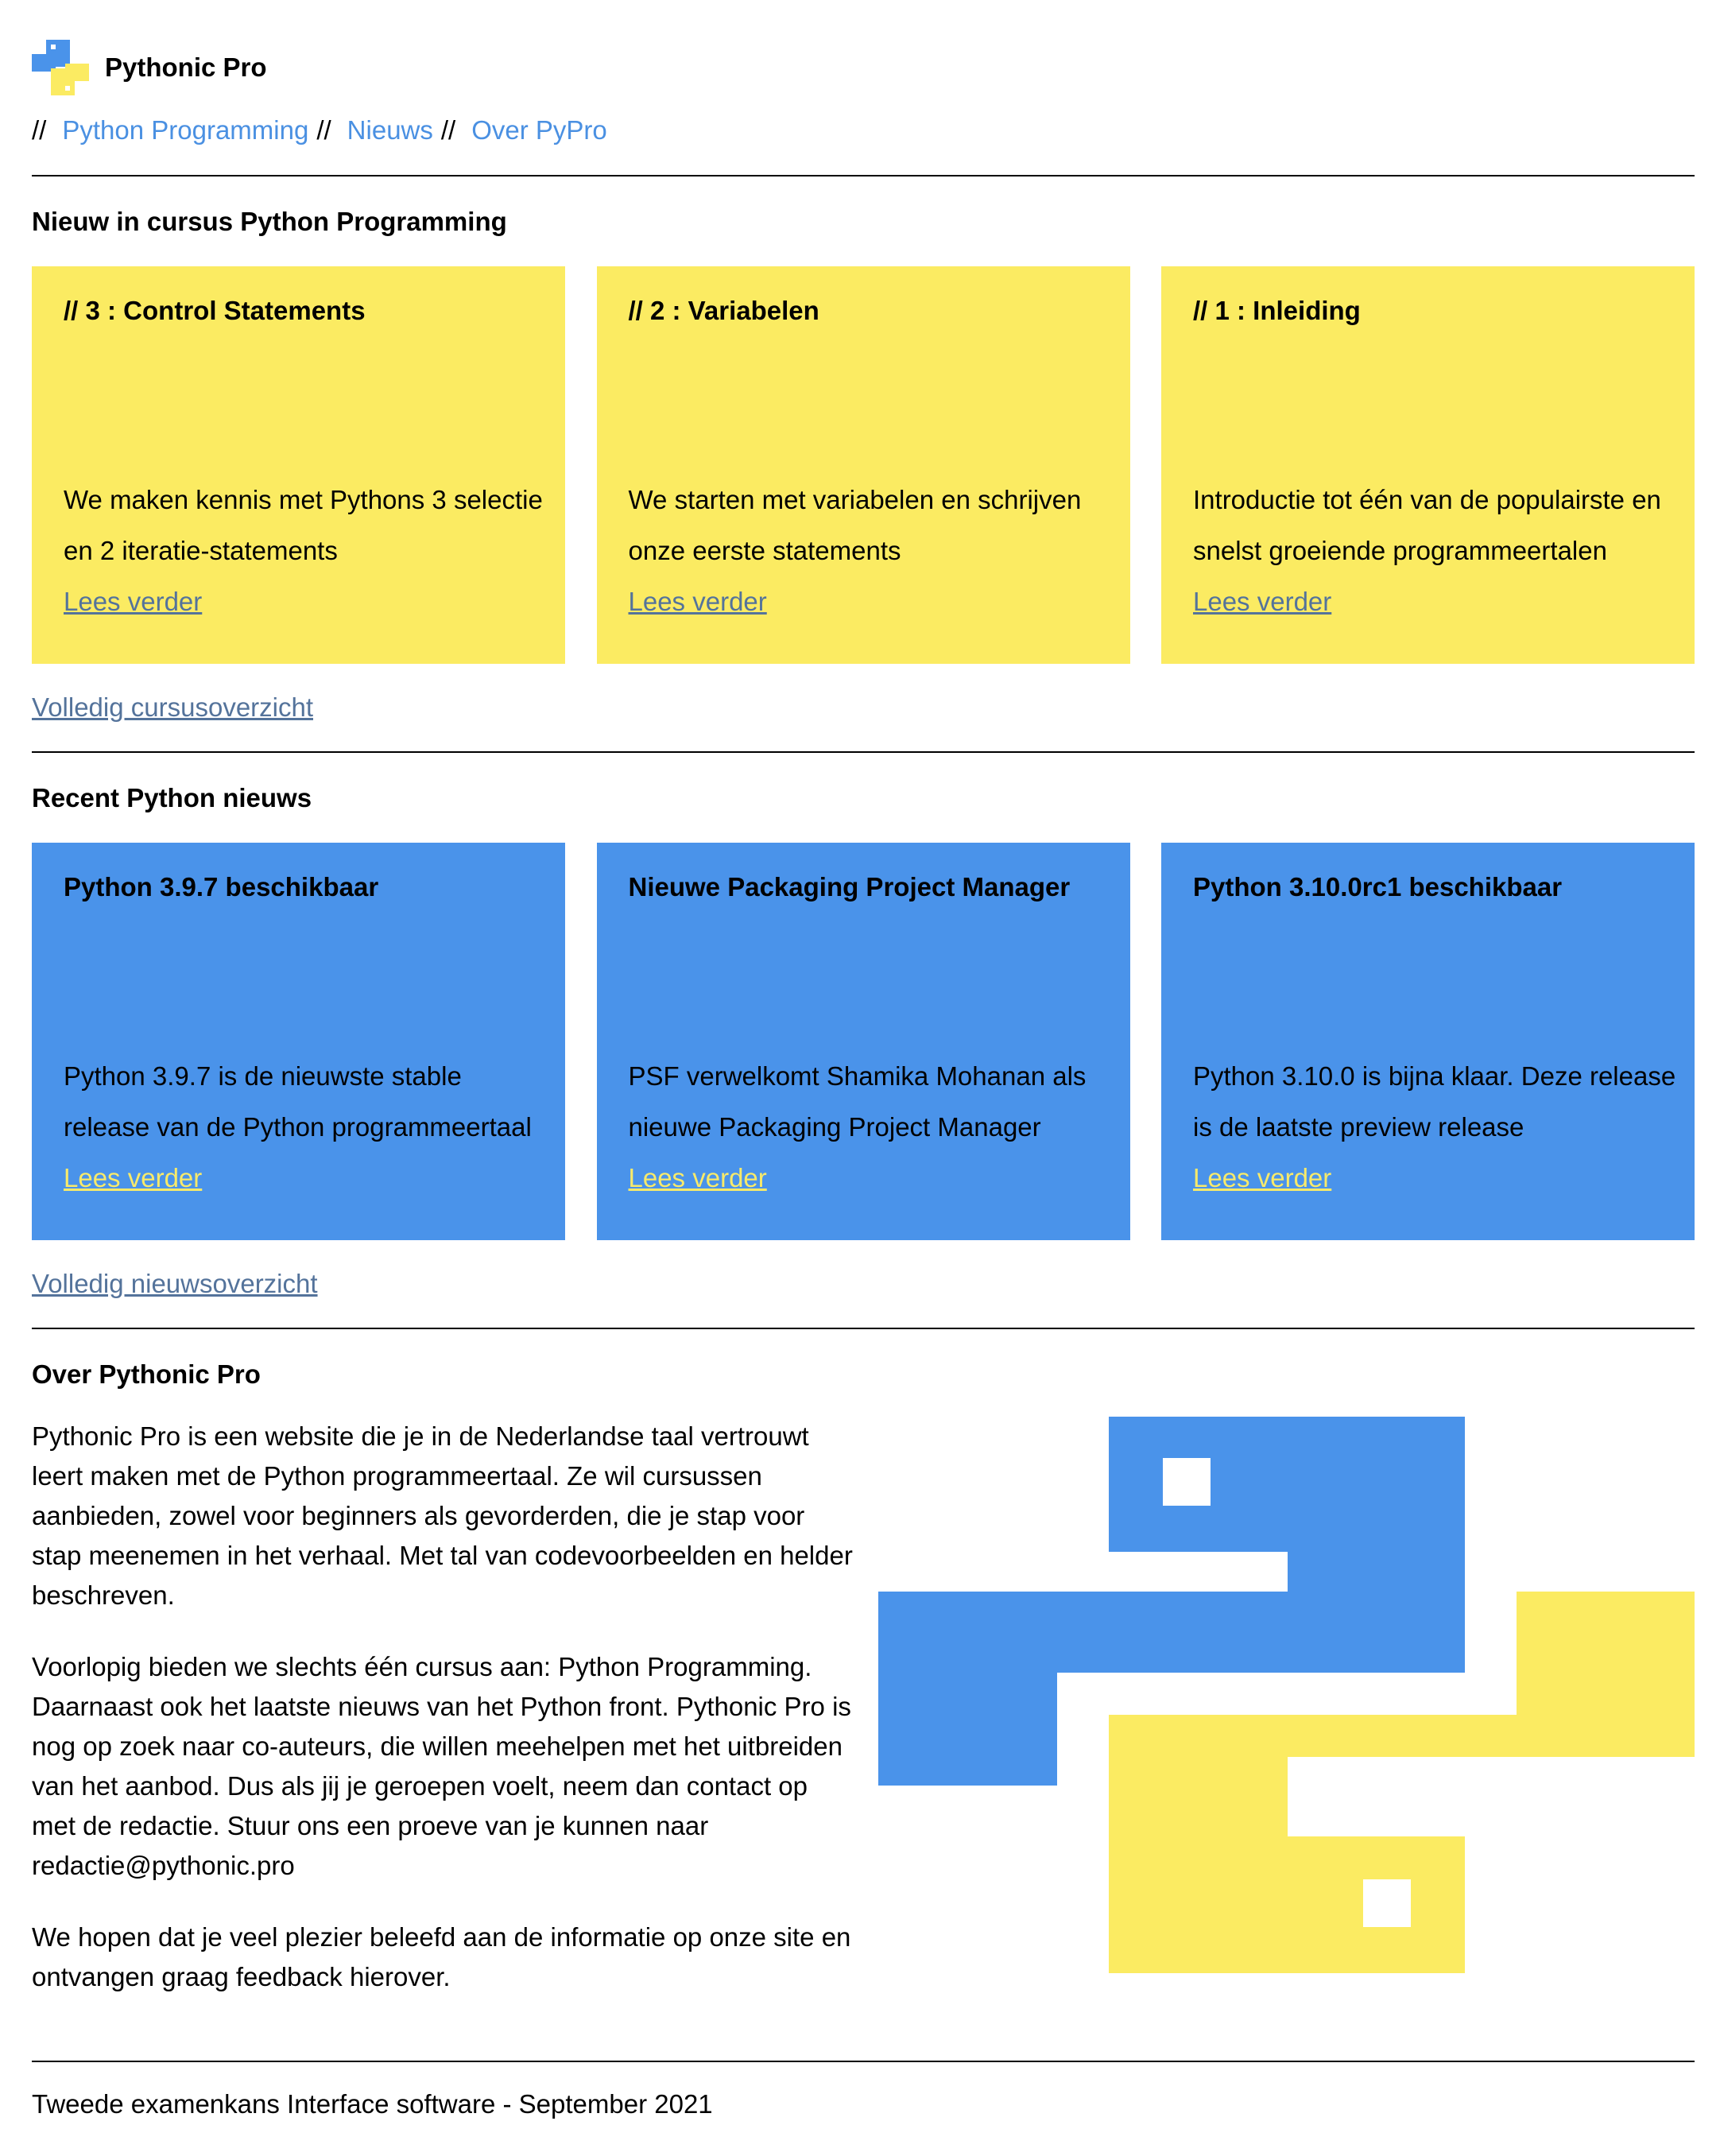 The image size is (1720, 2156). I want to click on python-logo-icon, so click(60, 67).